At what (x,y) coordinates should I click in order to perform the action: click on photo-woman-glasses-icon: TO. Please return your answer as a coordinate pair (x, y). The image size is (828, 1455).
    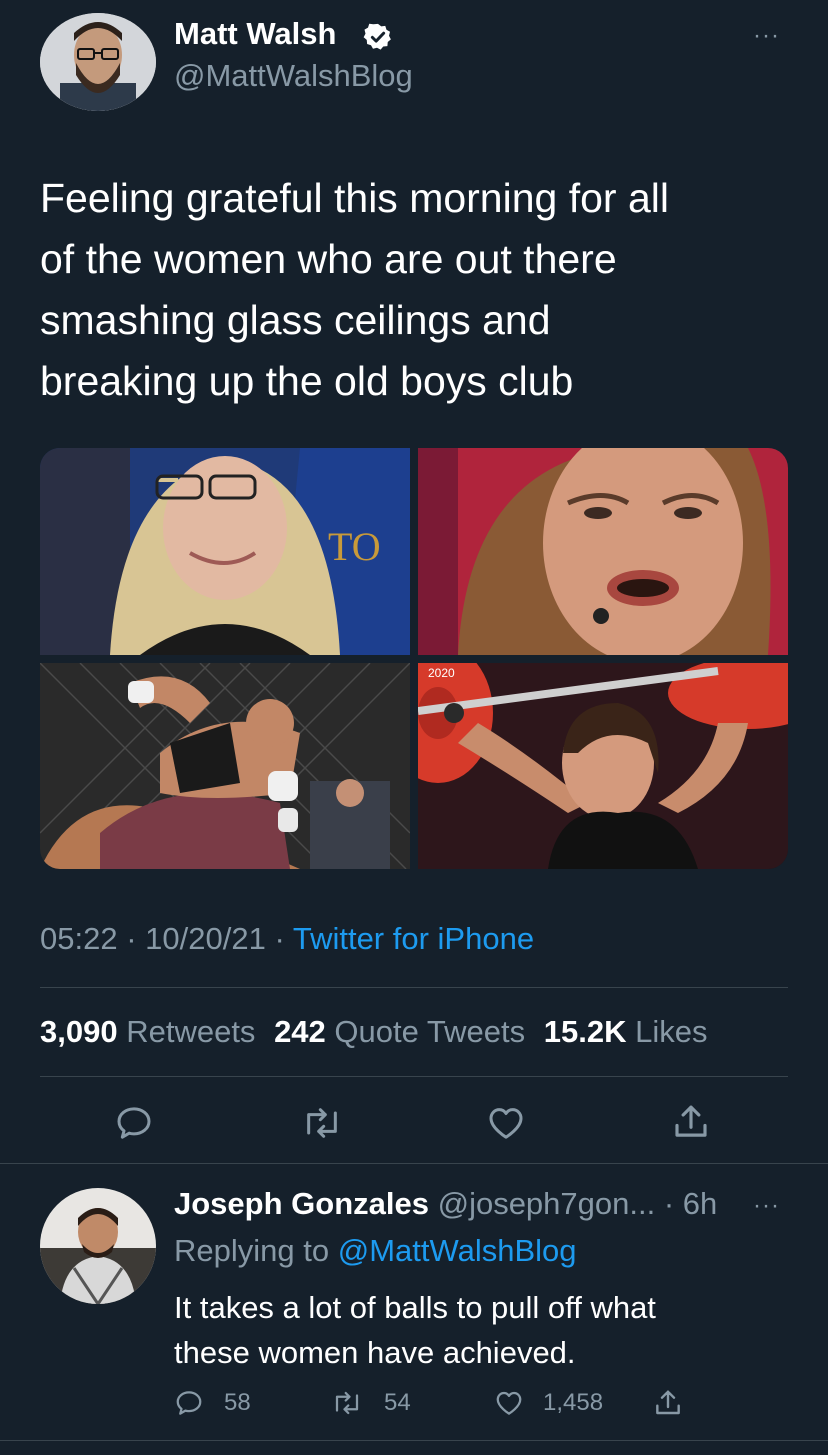
    Looking at the image, I should click on (225, 551).